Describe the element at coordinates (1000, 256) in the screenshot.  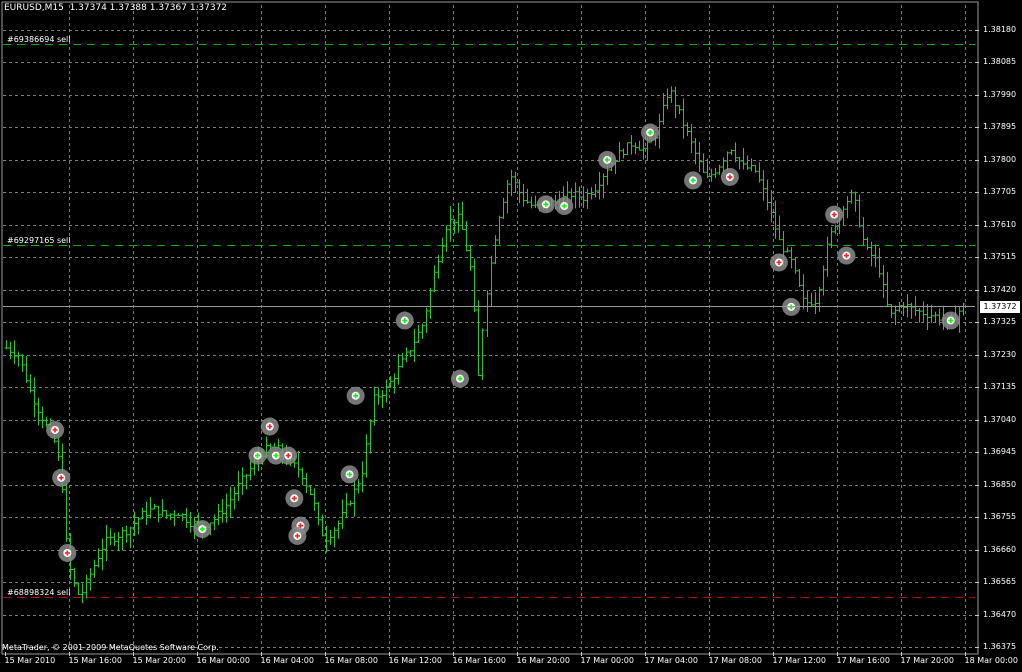
I see `price-tick-label: 1.37515` at that location.